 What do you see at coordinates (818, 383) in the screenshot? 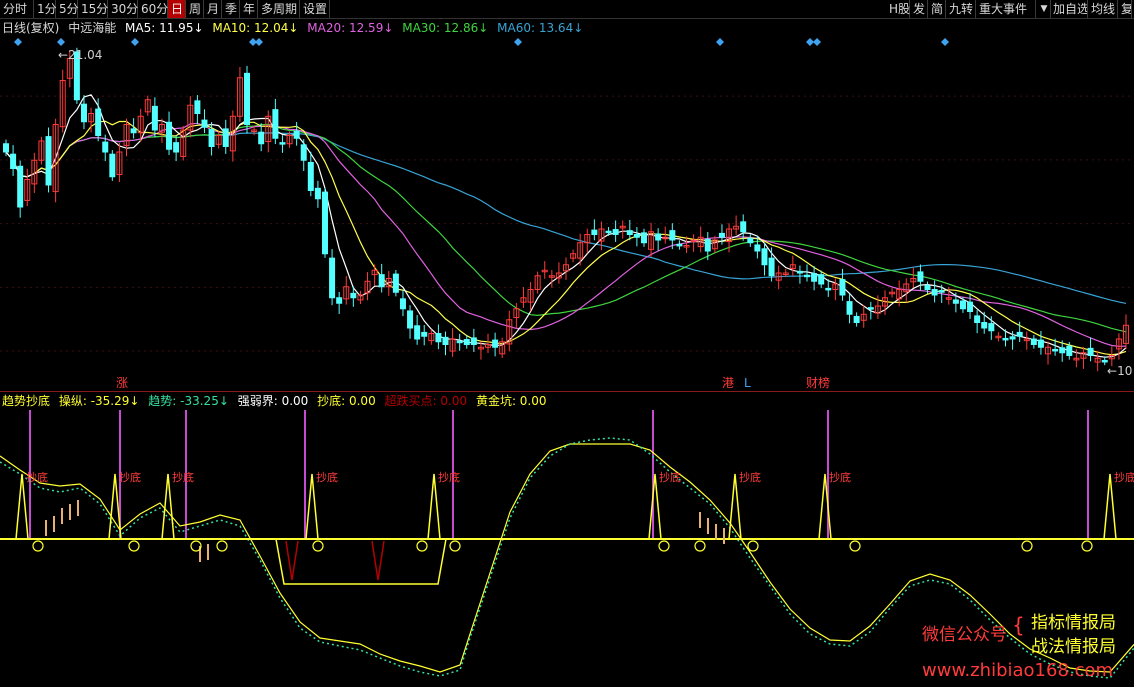
I see `event-tag-caibang: 财榜` at bounding box center [818, 383].